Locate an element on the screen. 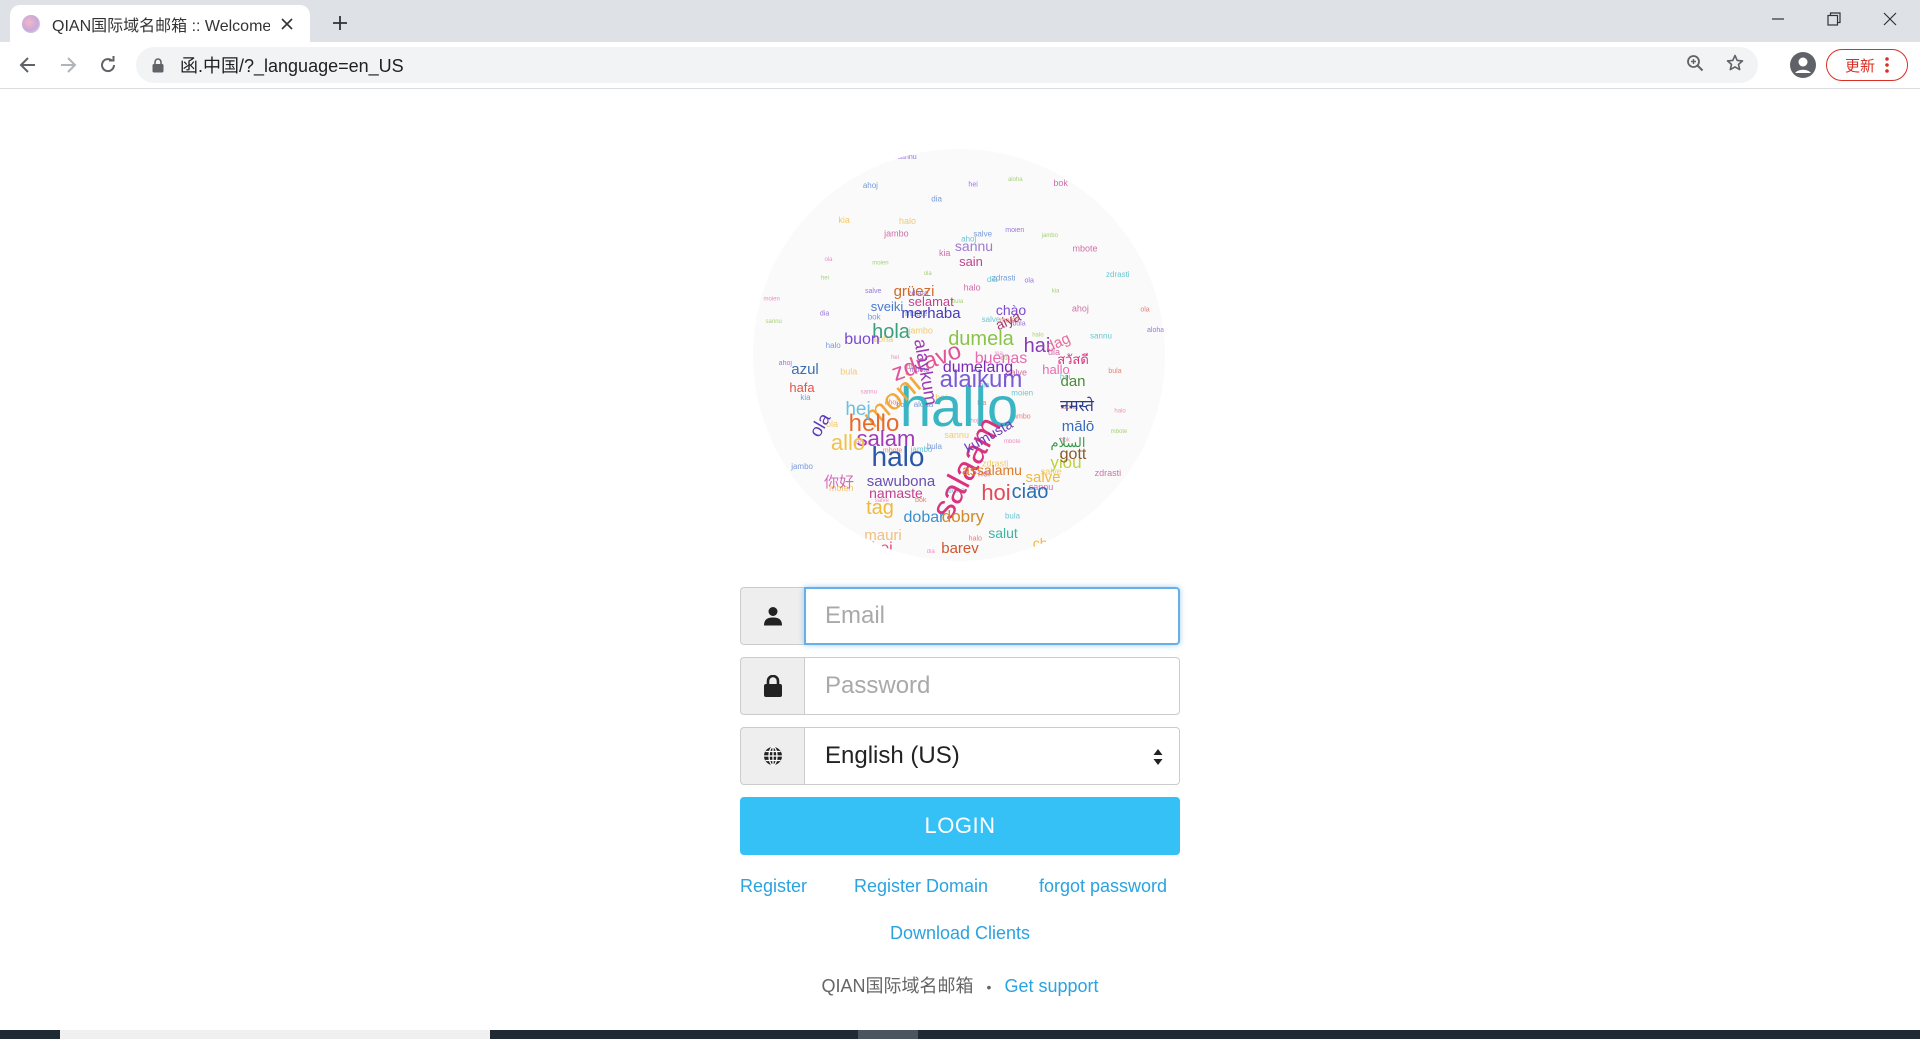  logo-word: barev is located at coordinates (960, 548).